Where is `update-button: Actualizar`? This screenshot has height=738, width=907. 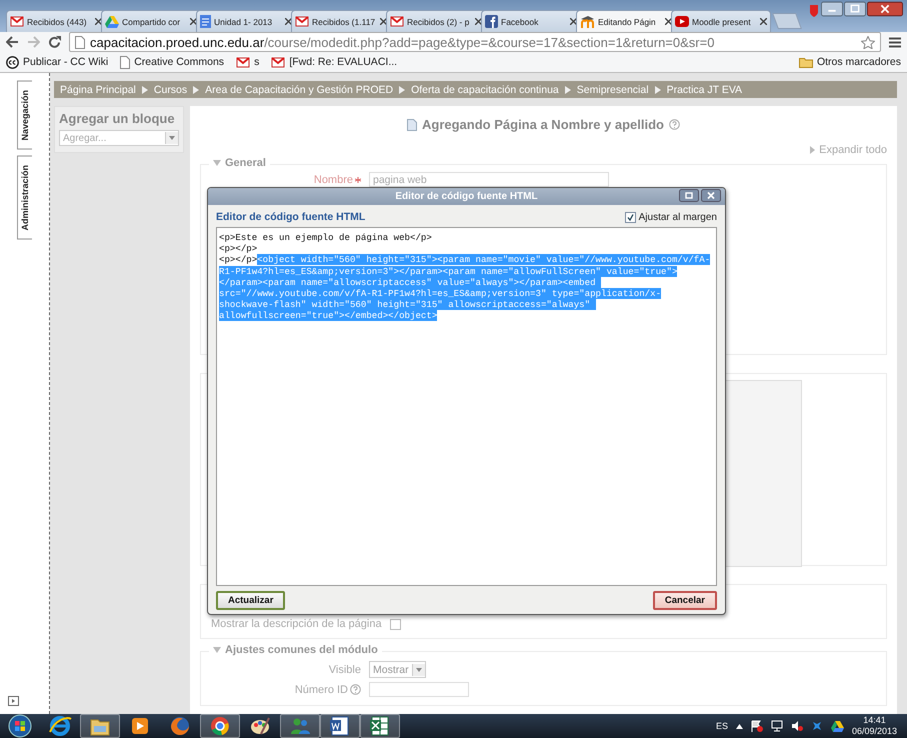
update-button: Actualizar is located at coordinates (251, 600).